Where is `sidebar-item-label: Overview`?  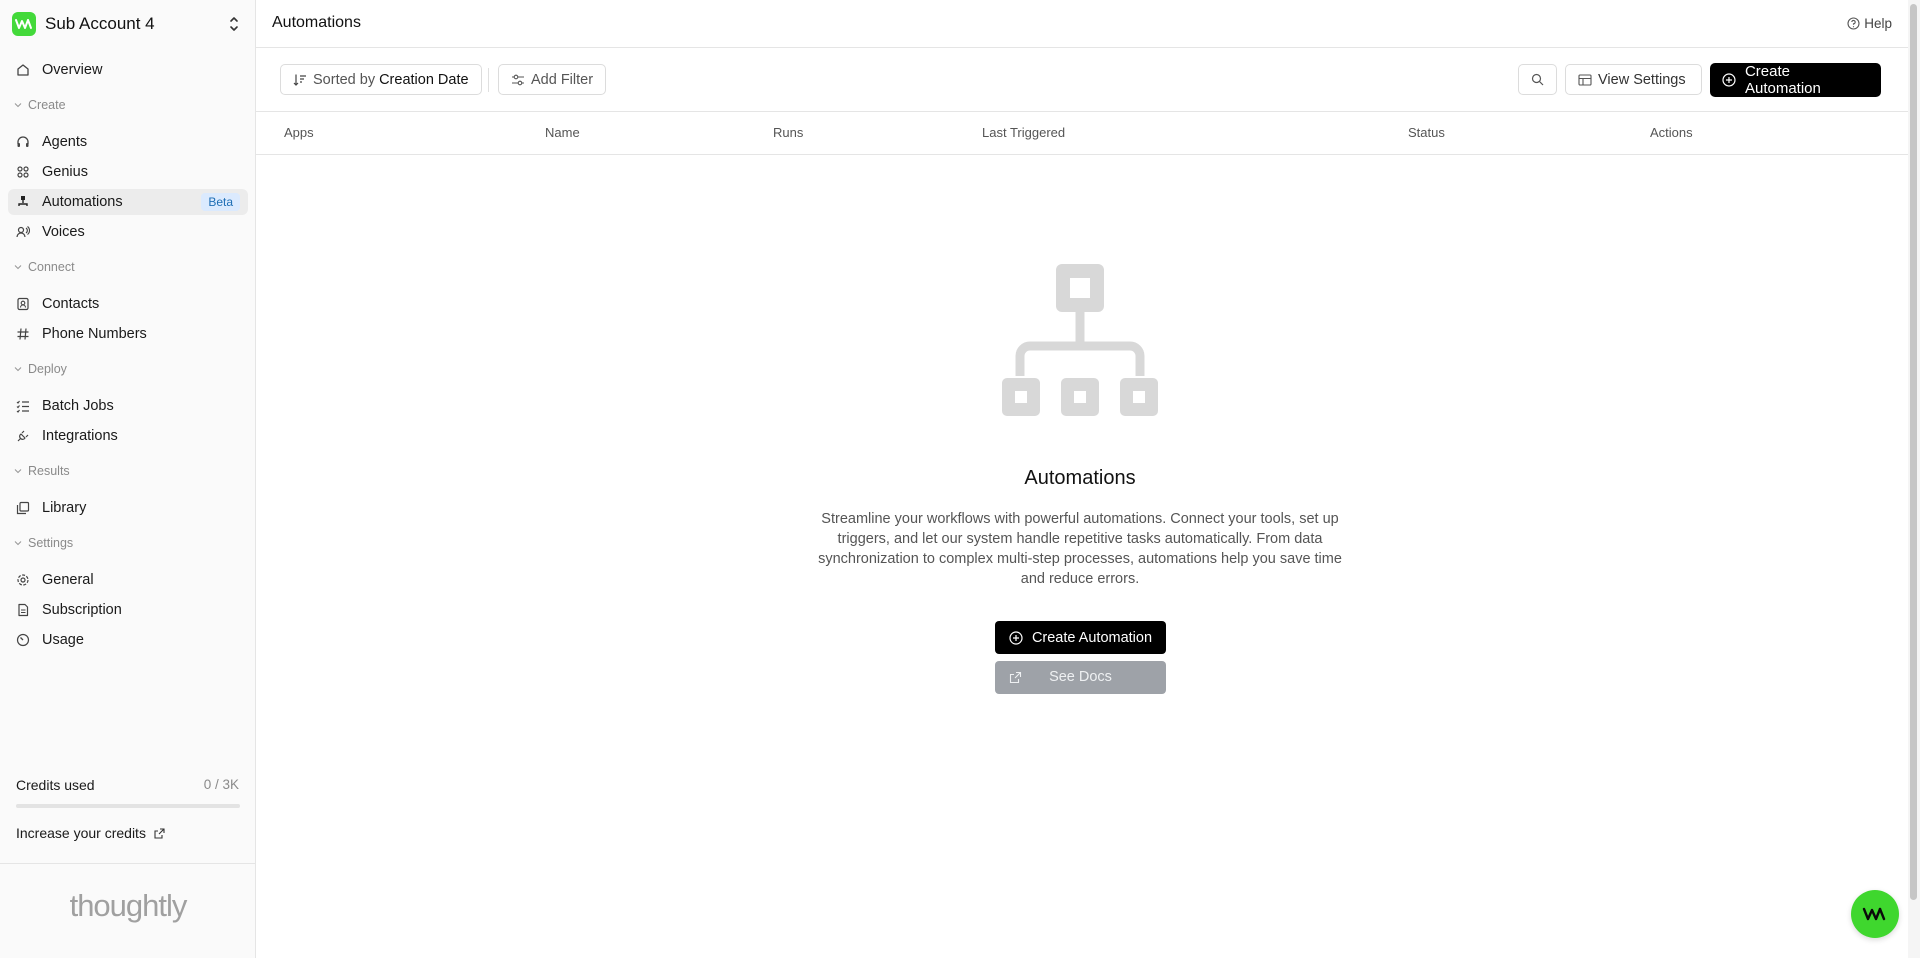
sidebar-item-label: Overview is located at coordinates (72, 70).